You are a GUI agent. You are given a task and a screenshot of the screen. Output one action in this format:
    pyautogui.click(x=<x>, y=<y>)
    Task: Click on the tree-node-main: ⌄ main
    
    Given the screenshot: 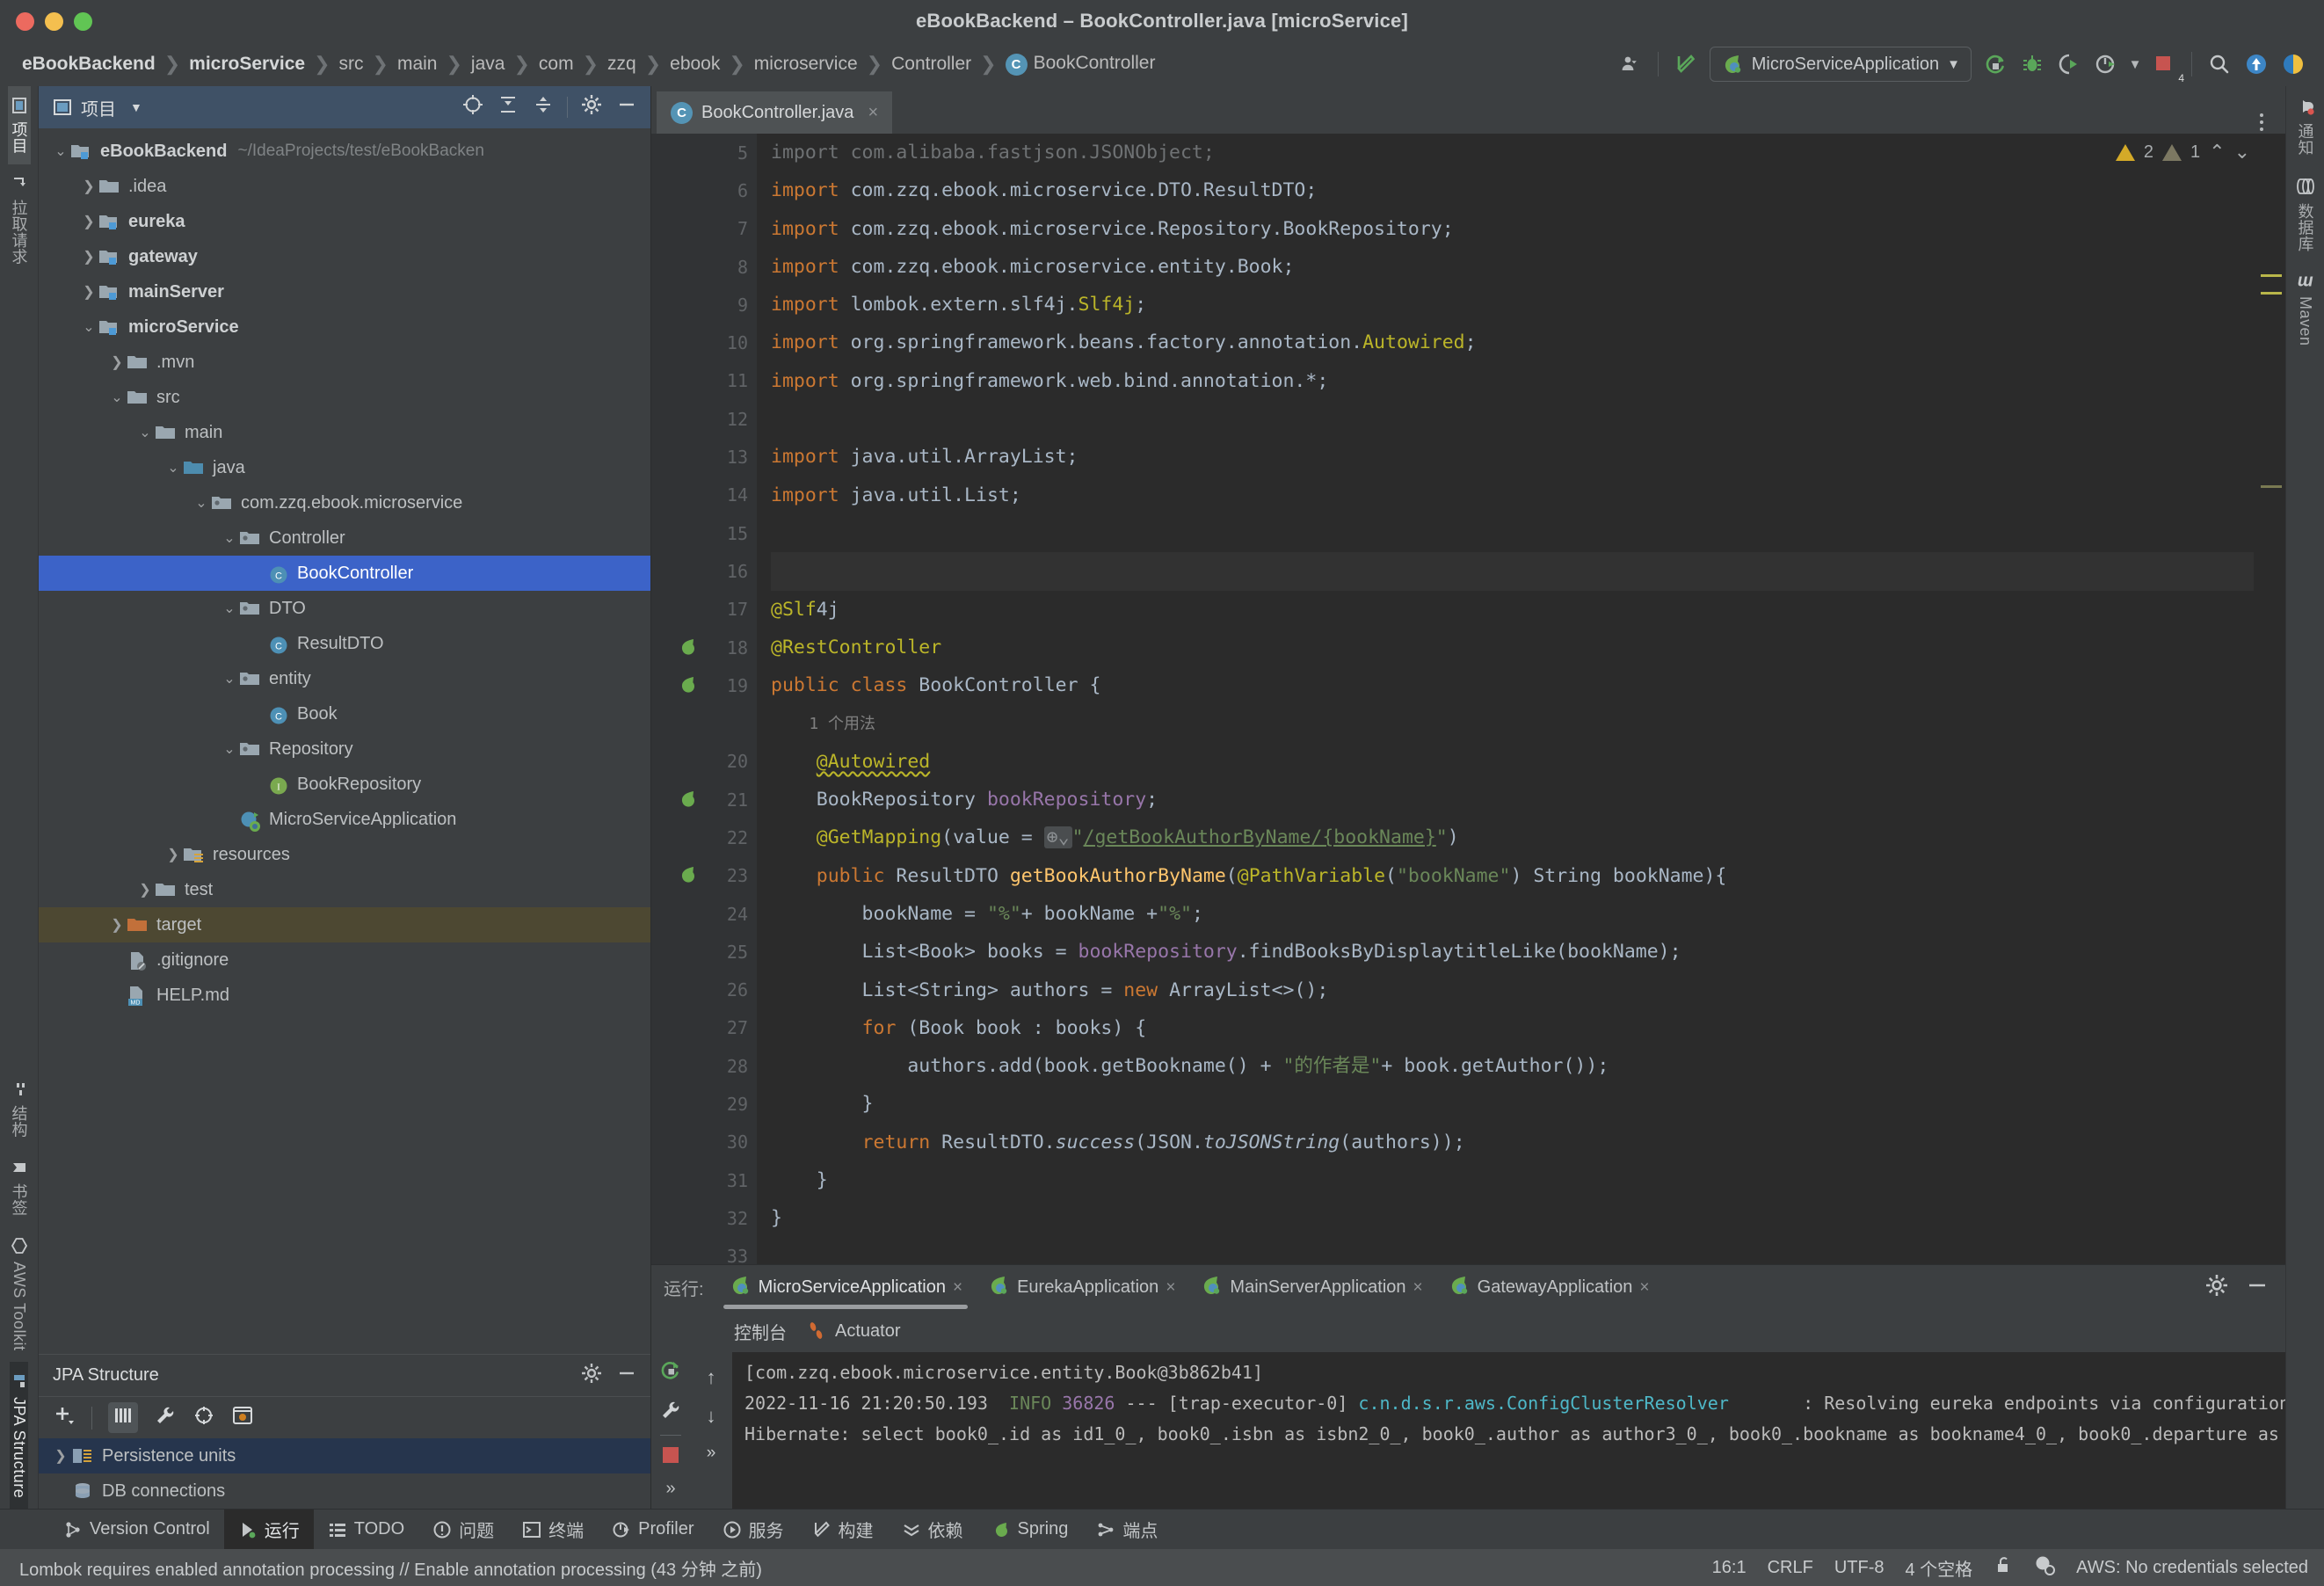 What is the action you would take?
    pyautogui.click(x=344, y=433)
    